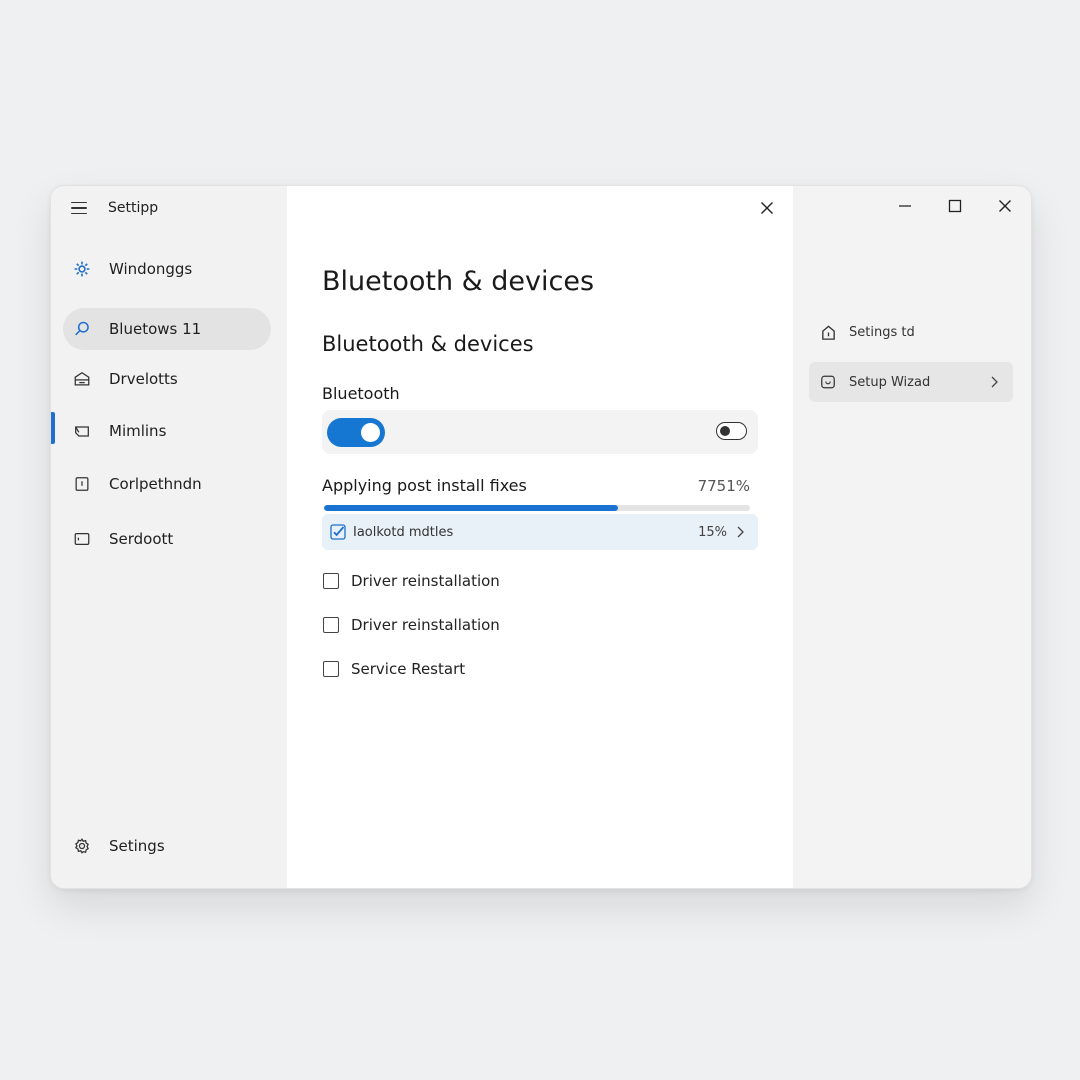 This screenshot has height=1080, width=1080. Describe the element at coordinates (167, 846) in the screenshot. I see `sidebar-item-settings: Setings` at that location.